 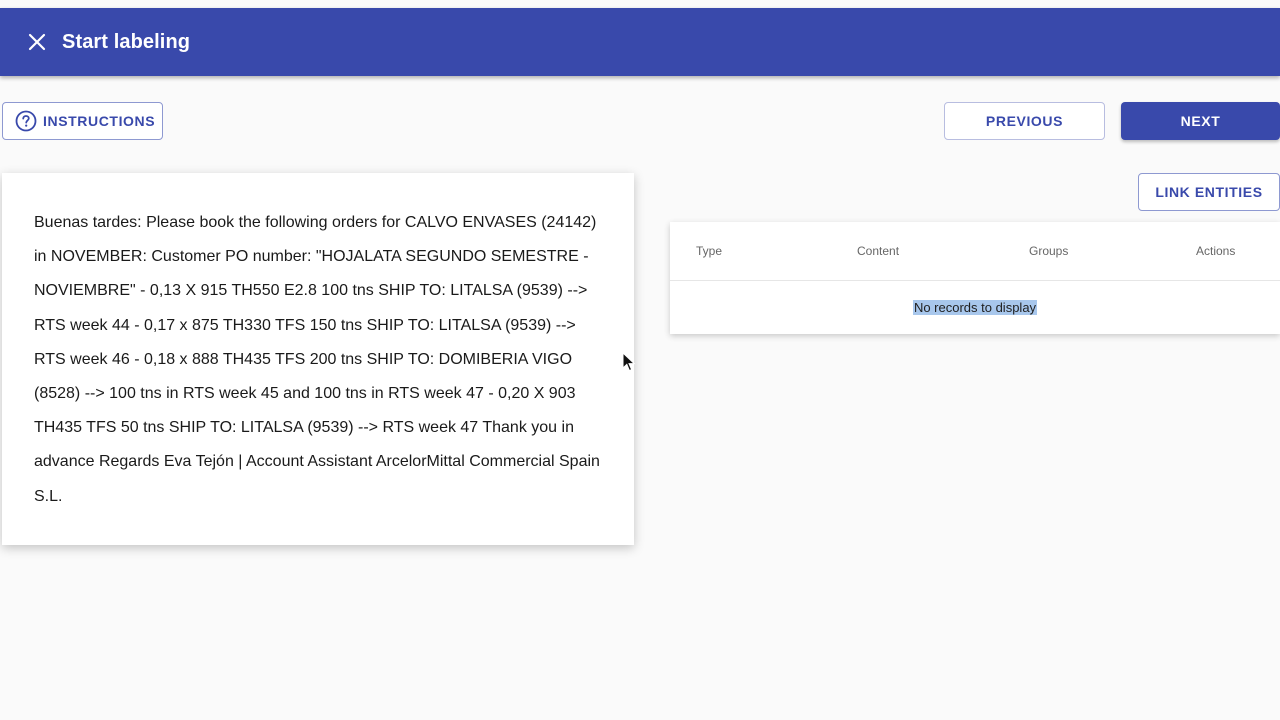 I want to click on column-header-type: Type, so click(x=709, y=251).